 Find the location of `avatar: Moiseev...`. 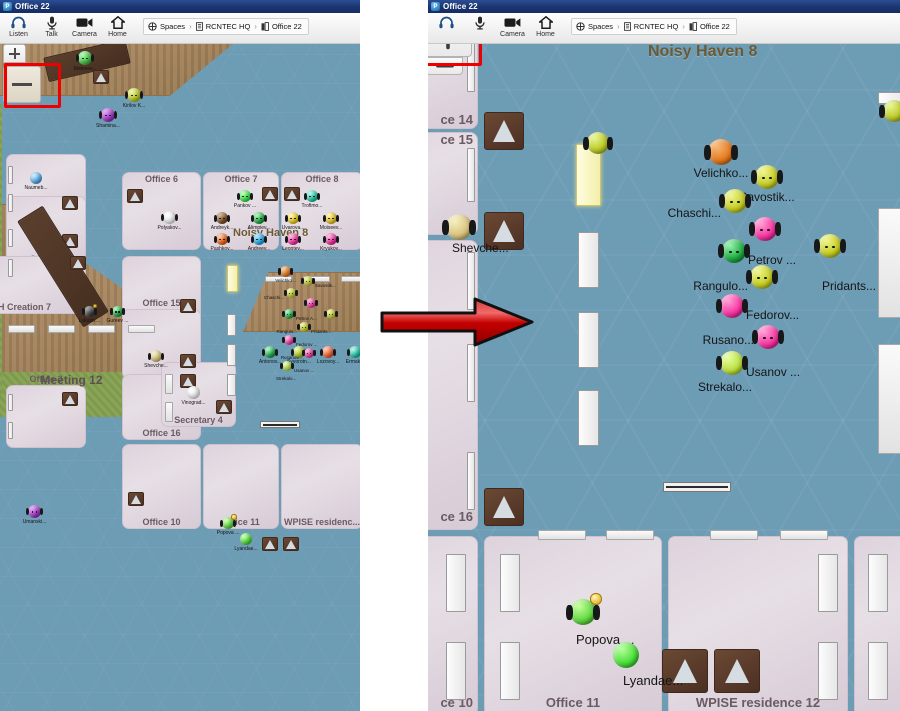

avatar: Moiseev... is located at coordinates (331, 221).